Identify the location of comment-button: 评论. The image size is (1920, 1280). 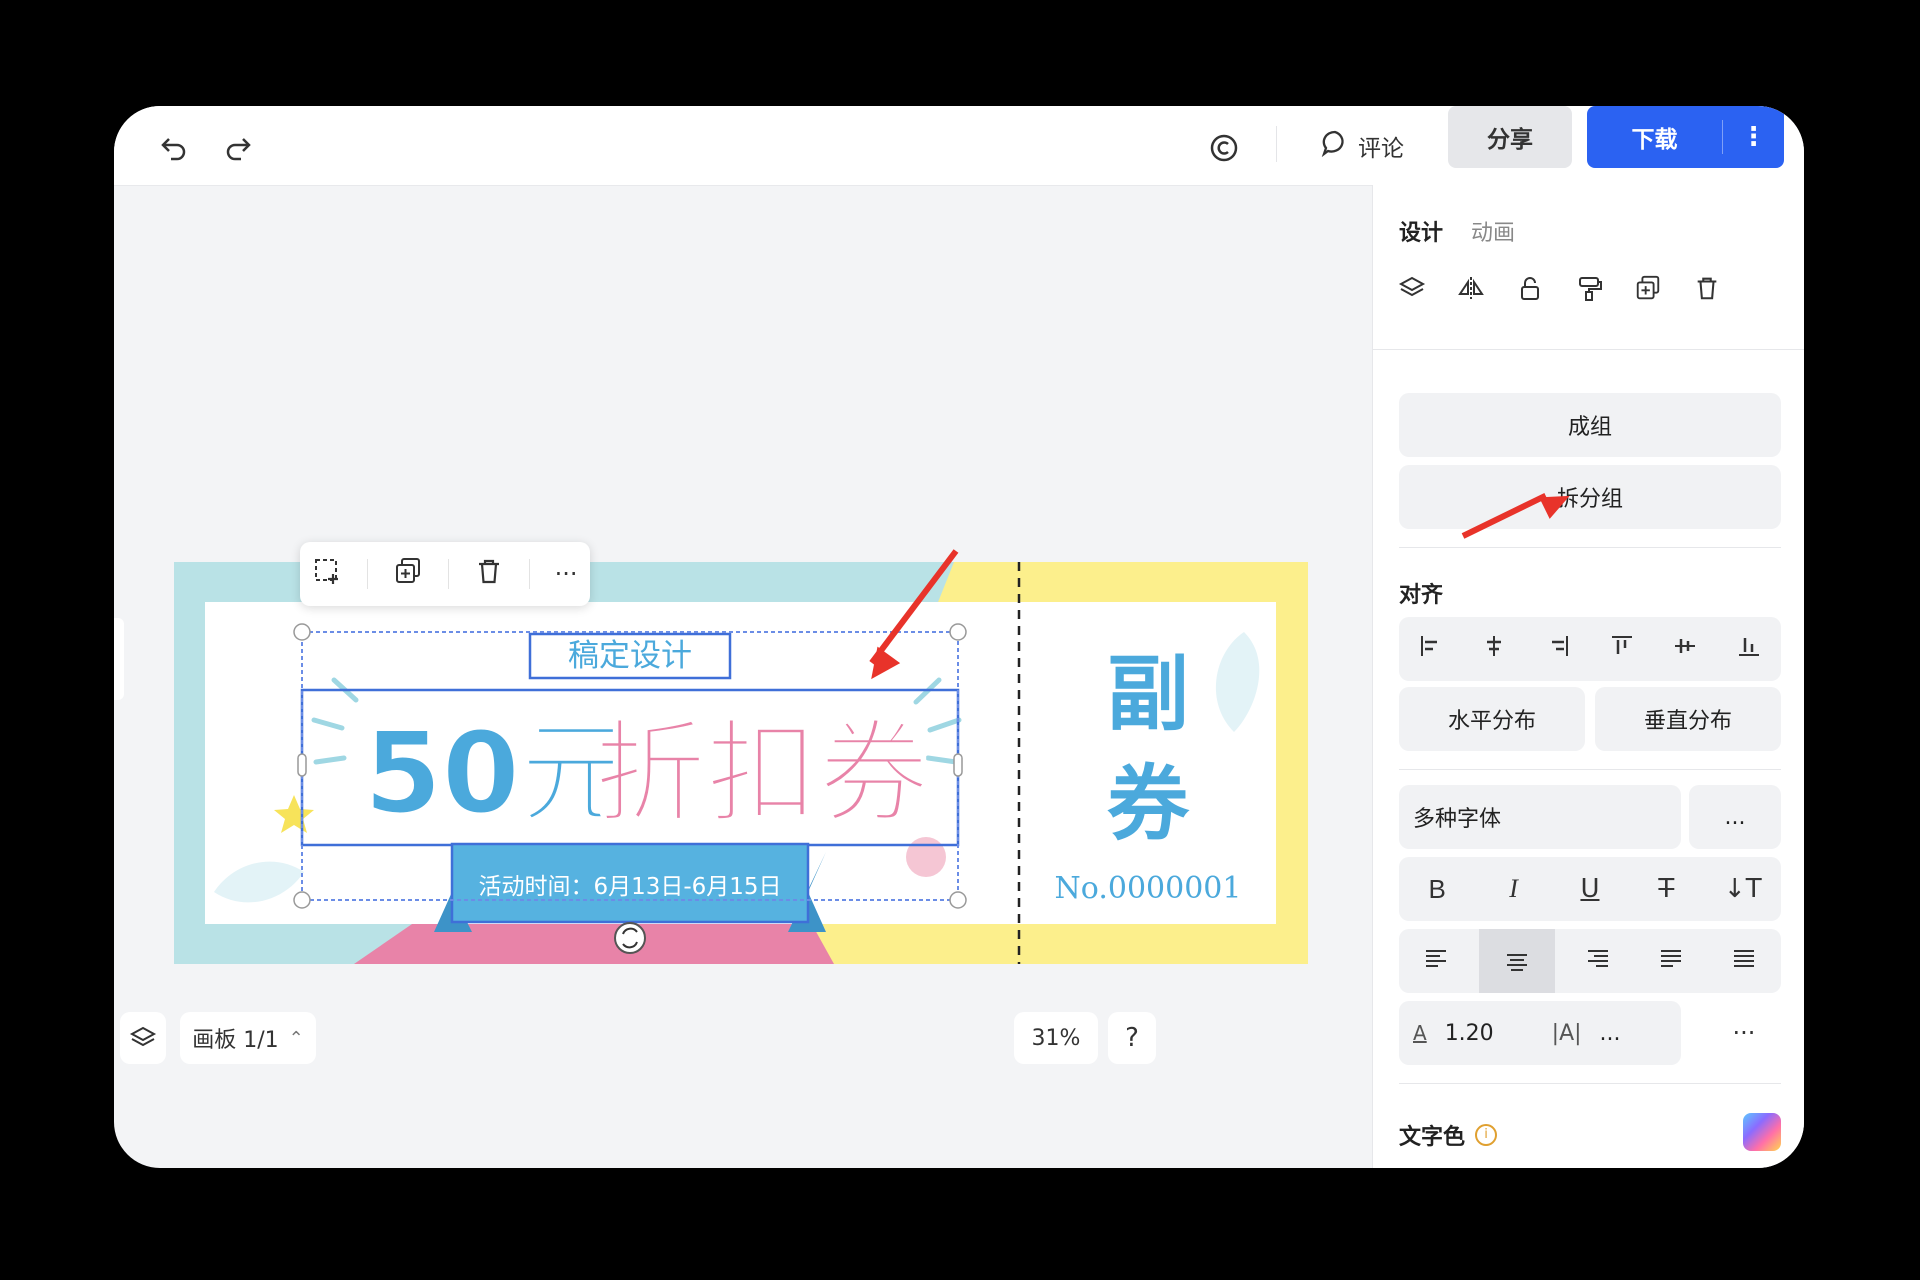
(1362, 146).